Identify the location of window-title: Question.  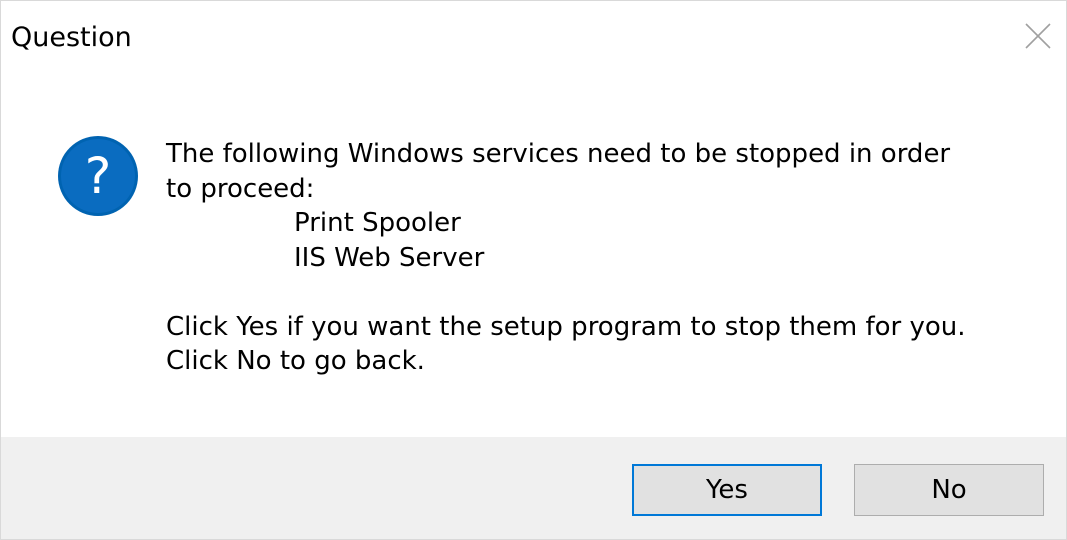
(71, 37).